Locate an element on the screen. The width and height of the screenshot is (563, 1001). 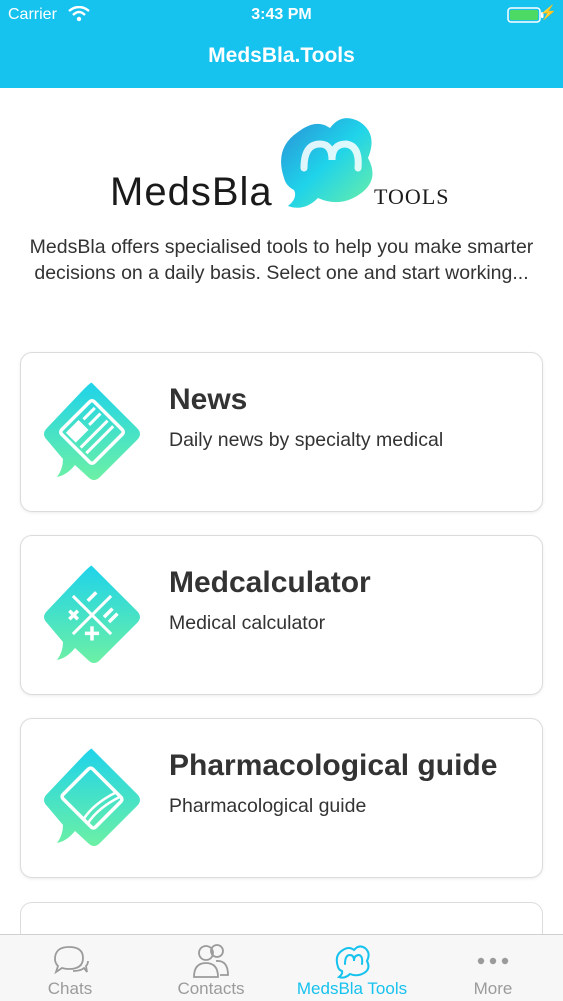
navigation-bar: Carrier 3:43 PM ⚡ MedsBla.Tools is located at coordinates (281, 44).